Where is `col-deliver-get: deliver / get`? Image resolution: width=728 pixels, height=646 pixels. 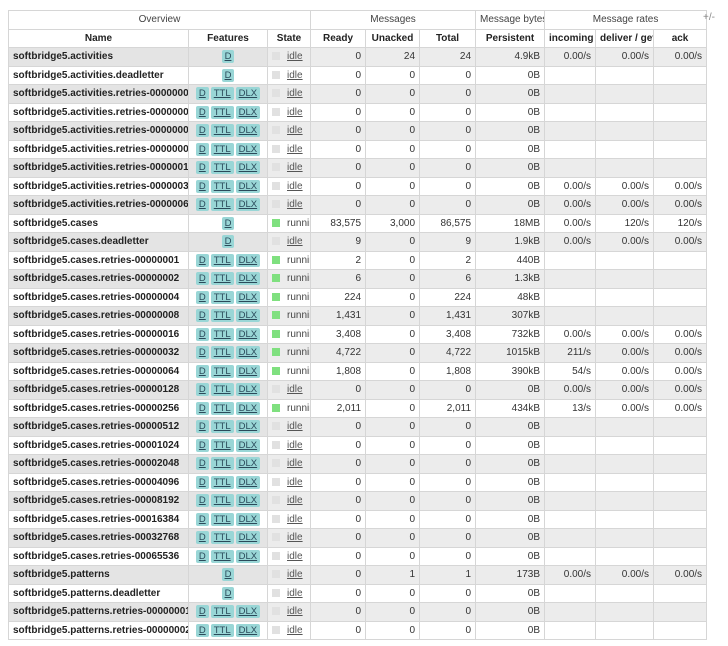 col-deliver-get: deliver / get is located at coordinates (625, 38).